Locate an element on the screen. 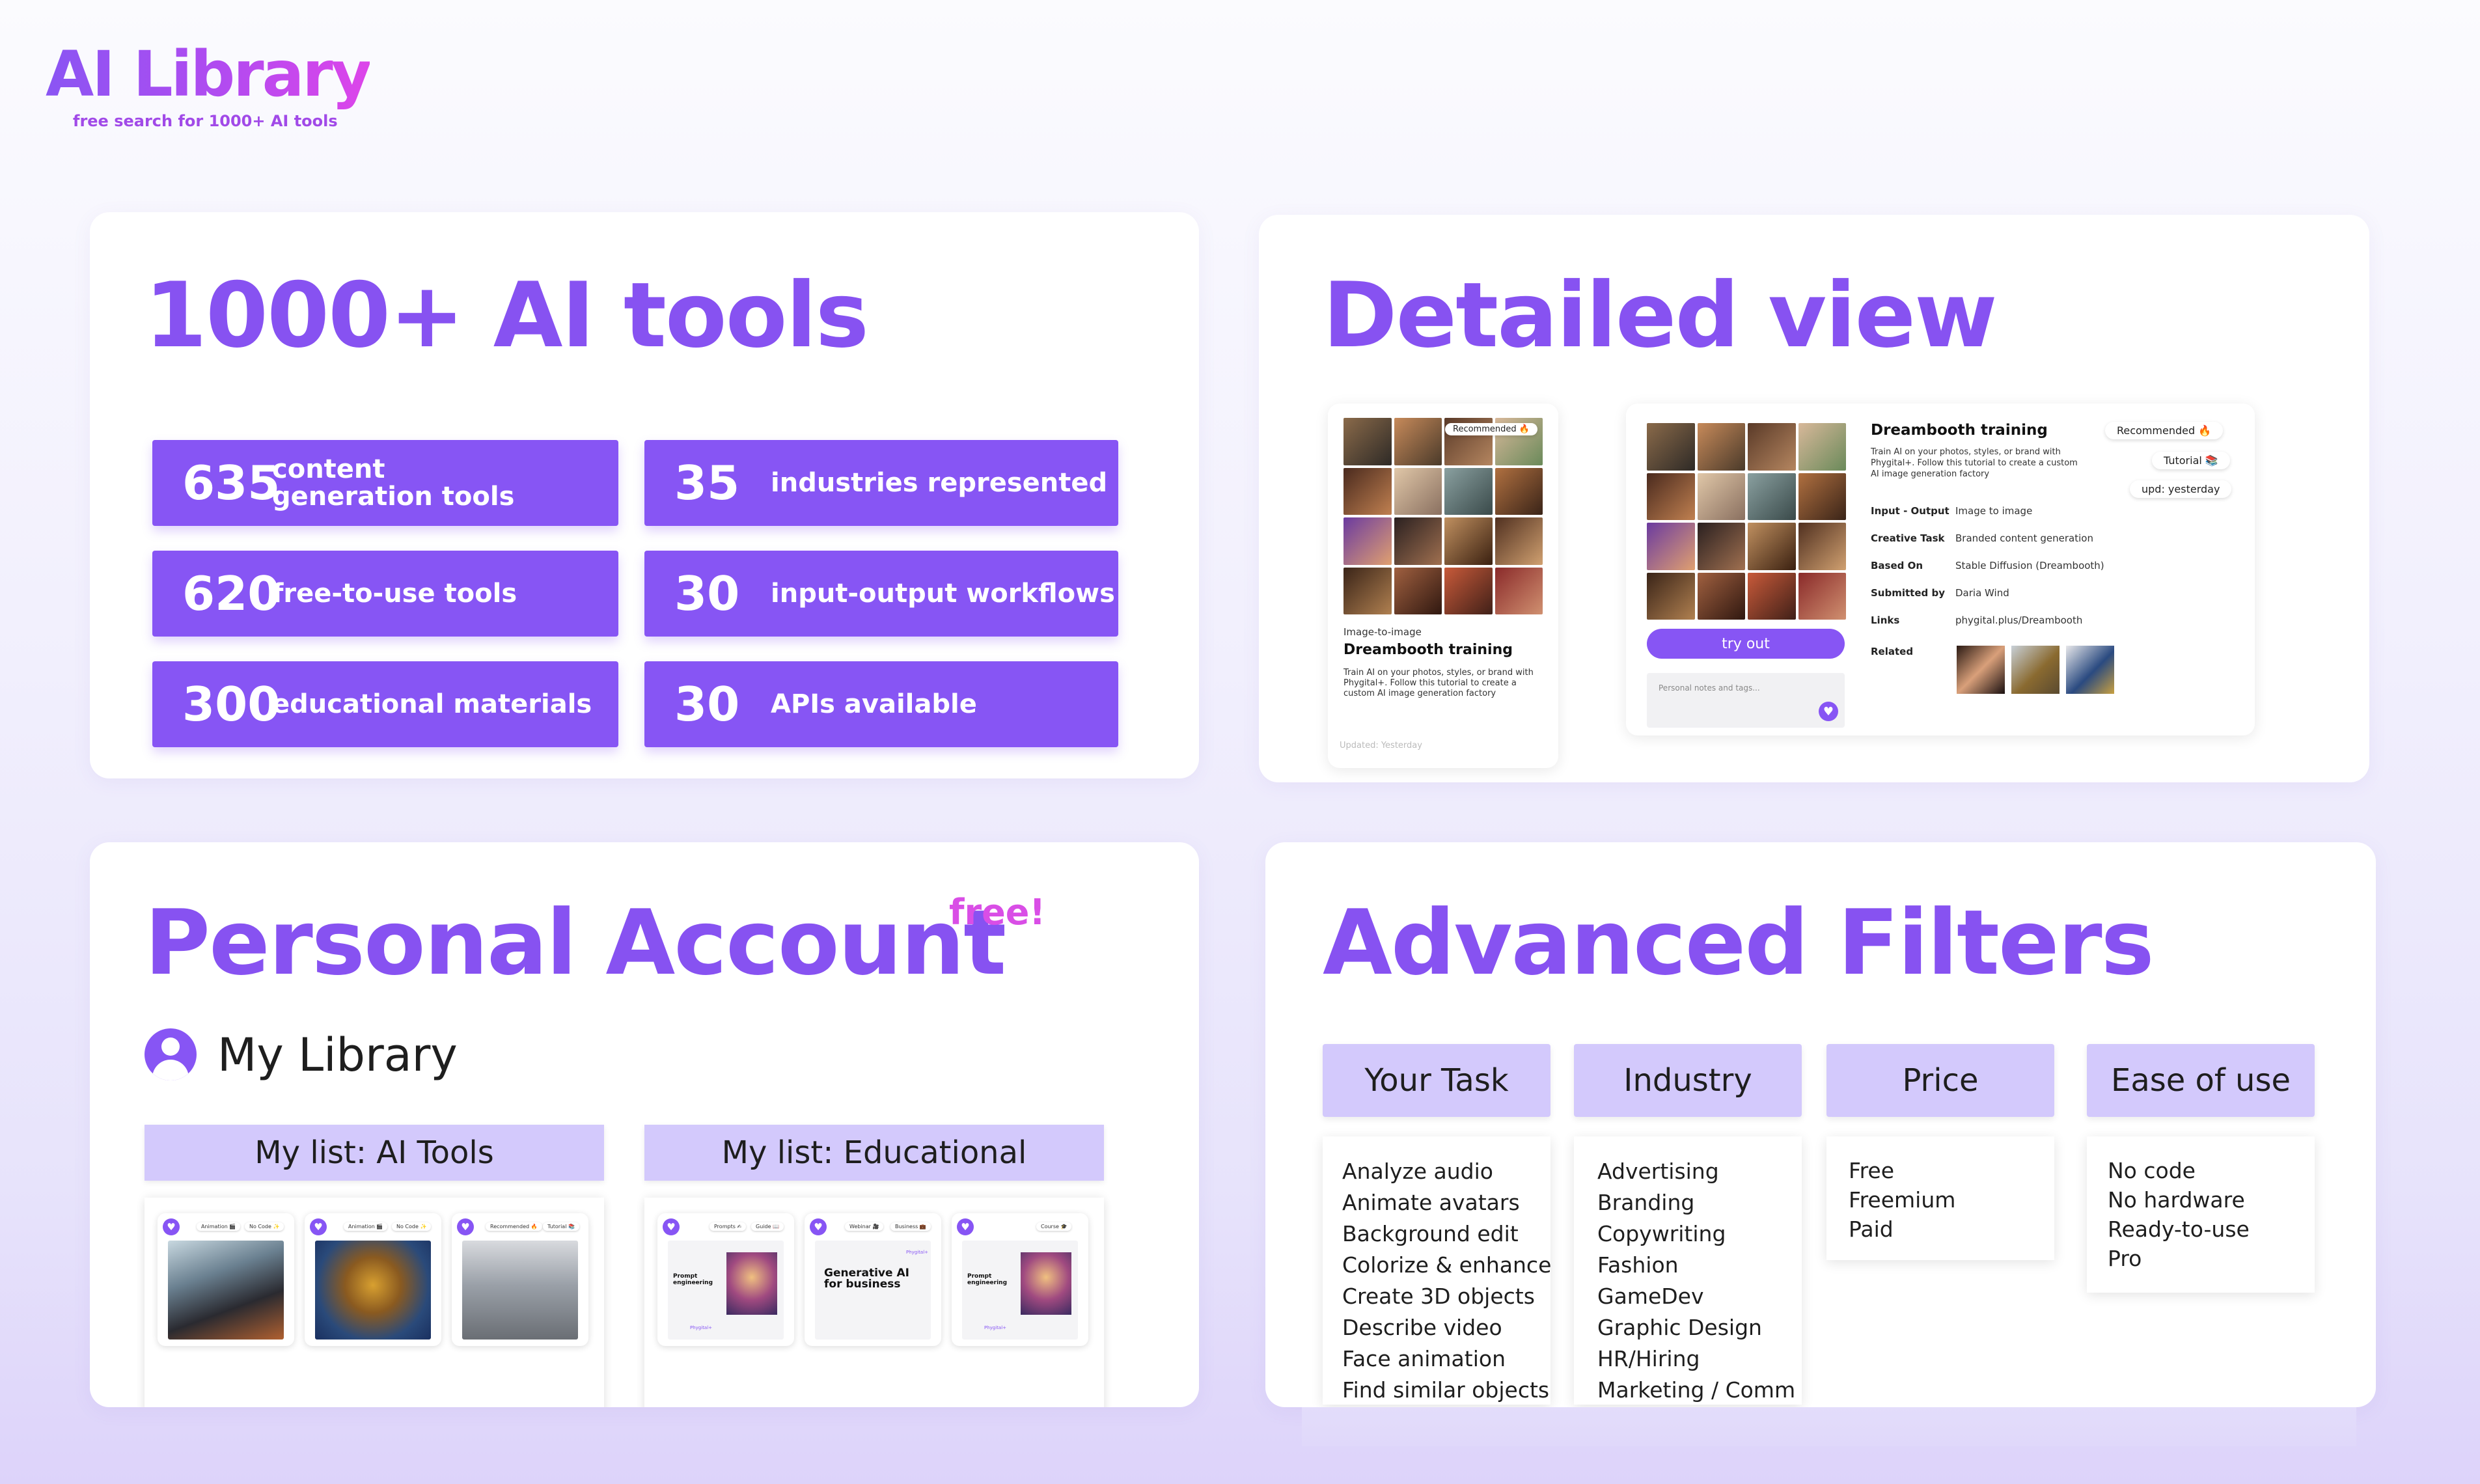 The height and width of the screenshot is (1484, 2480). stat-free-tools: 620 free-to-use tools is located at coordinates (385, 594).